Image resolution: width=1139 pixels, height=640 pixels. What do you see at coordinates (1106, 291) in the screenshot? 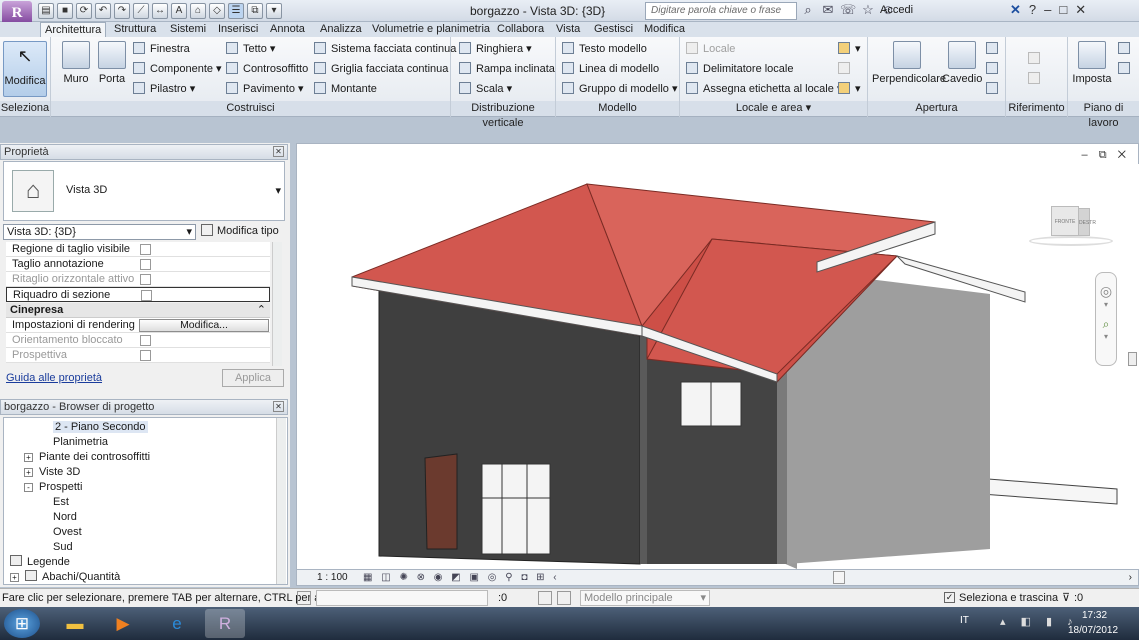
I see `steering-wheel-icon: ◎` at bounding box center [1106, 291].